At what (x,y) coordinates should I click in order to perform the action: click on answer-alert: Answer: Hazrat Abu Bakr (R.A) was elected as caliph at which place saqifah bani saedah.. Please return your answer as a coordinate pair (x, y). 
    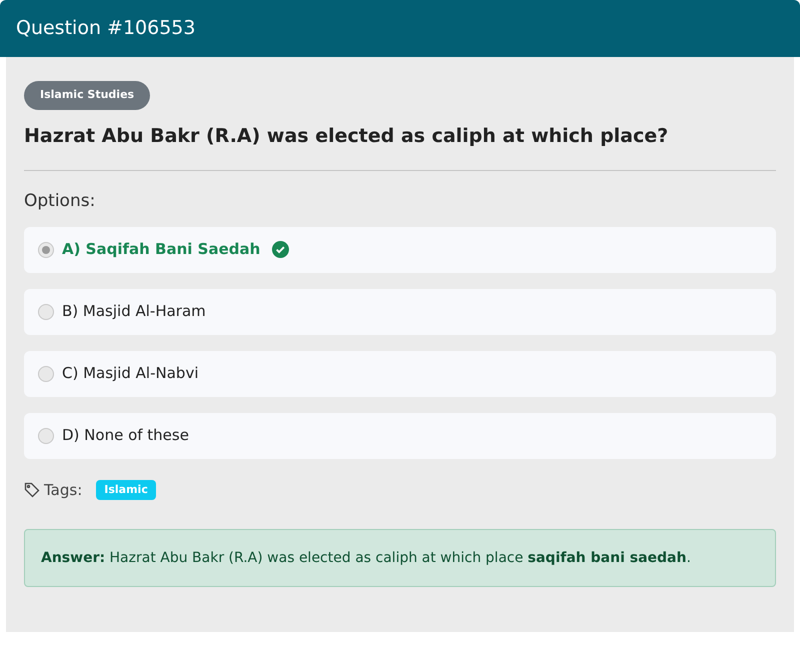
    Looking at the image, I should click on (400, 558).